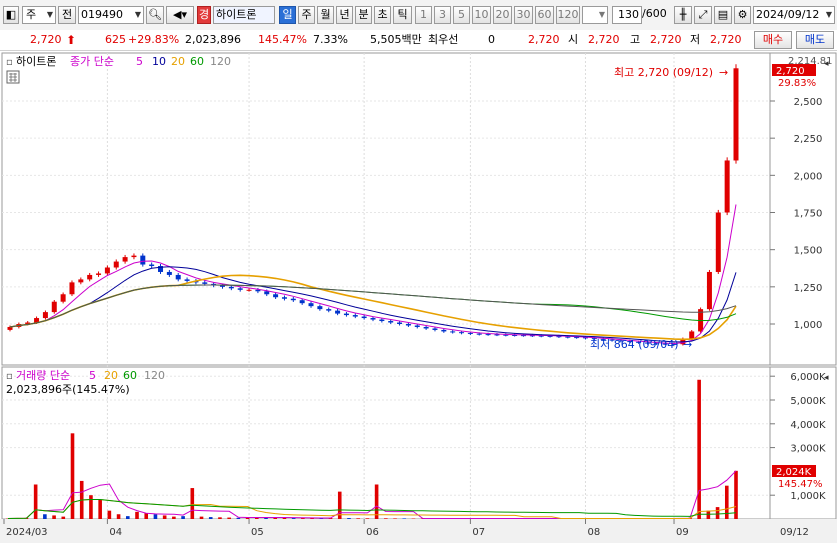 This screenshot has height=543, width=837. Describe the element at coordinates (27, 532) in the screenshot. I see `date-axis-label: 2024/03` at that location.